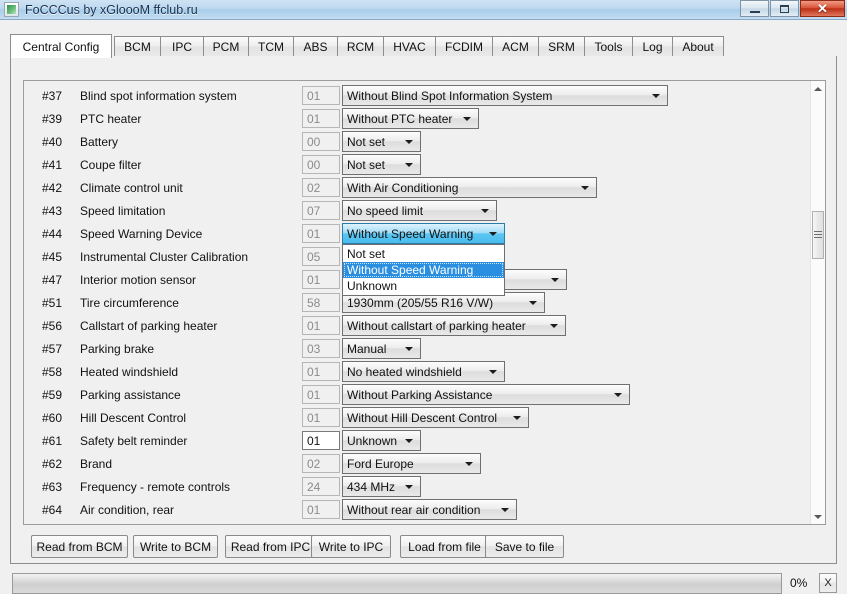 This screenshot has height=594, width=847. I want to click on config-row-label: Parking brake, so click(117, 348).